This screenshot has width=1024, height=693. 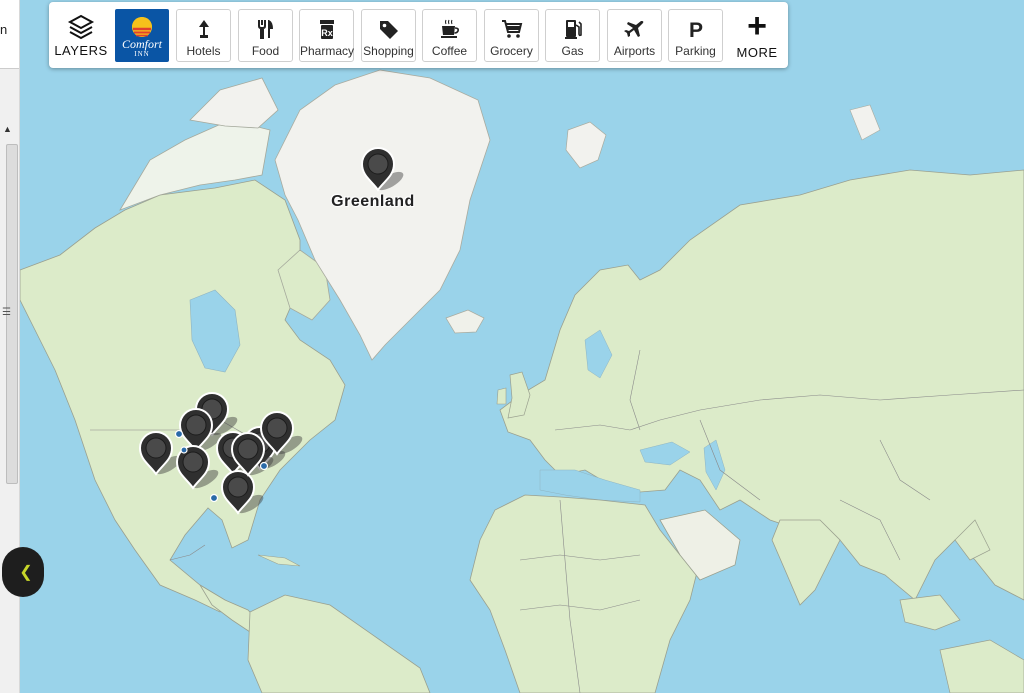 What do you see at coordinates (511, 51) in the screenshot?
I see `category-label: Grocery` at bounding box center [511, 51].